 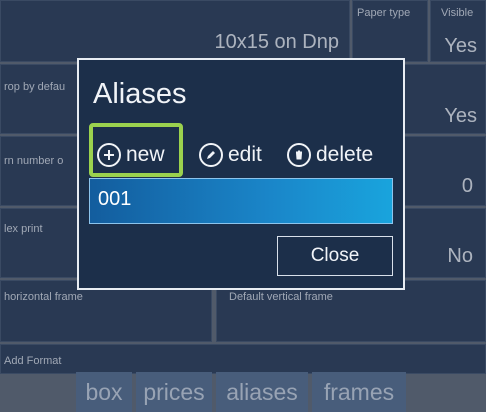 I want to click on trash-icon, so click(x=299, y=155).